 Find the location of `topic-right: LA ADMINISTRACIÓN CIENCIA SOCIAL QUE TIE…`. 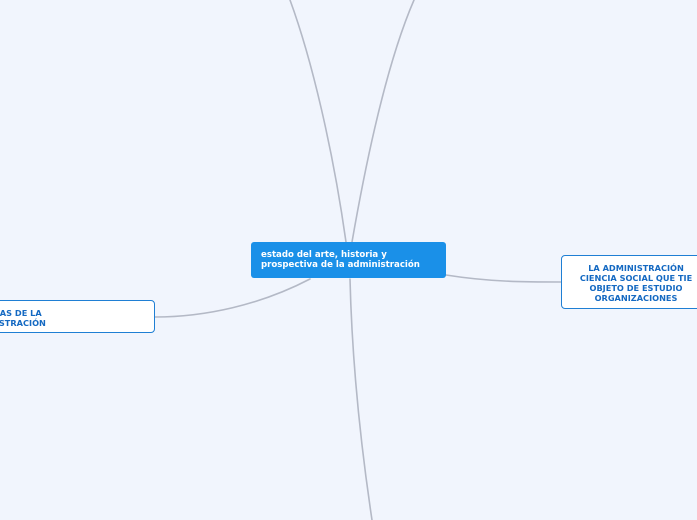

topic-right: LA ADMINISTRACIÓN CIENCIA SOCIAL QUE TIE… is located at coordinates (629, 282).